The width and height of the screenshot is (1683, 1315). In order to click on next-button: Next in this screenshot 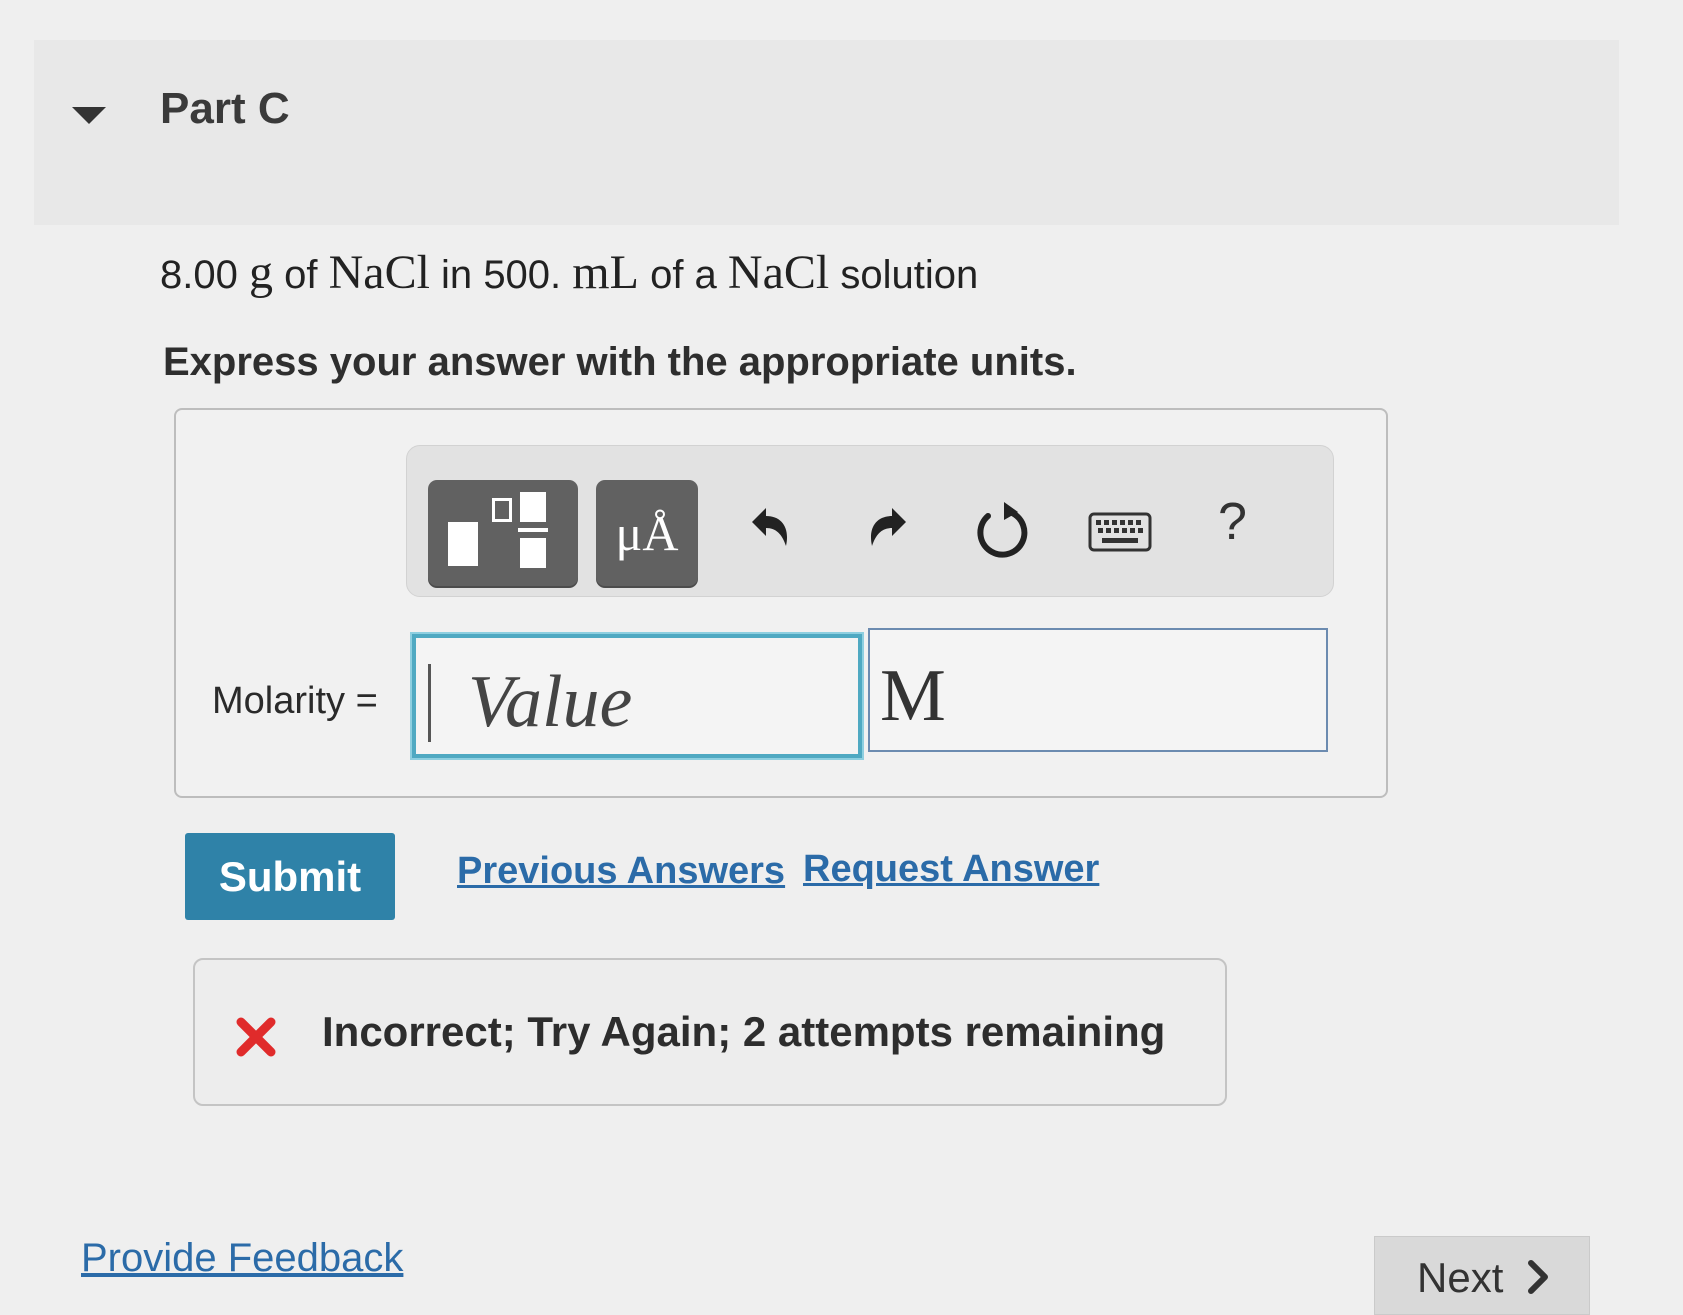, I will do `click(1482, 1275)`.